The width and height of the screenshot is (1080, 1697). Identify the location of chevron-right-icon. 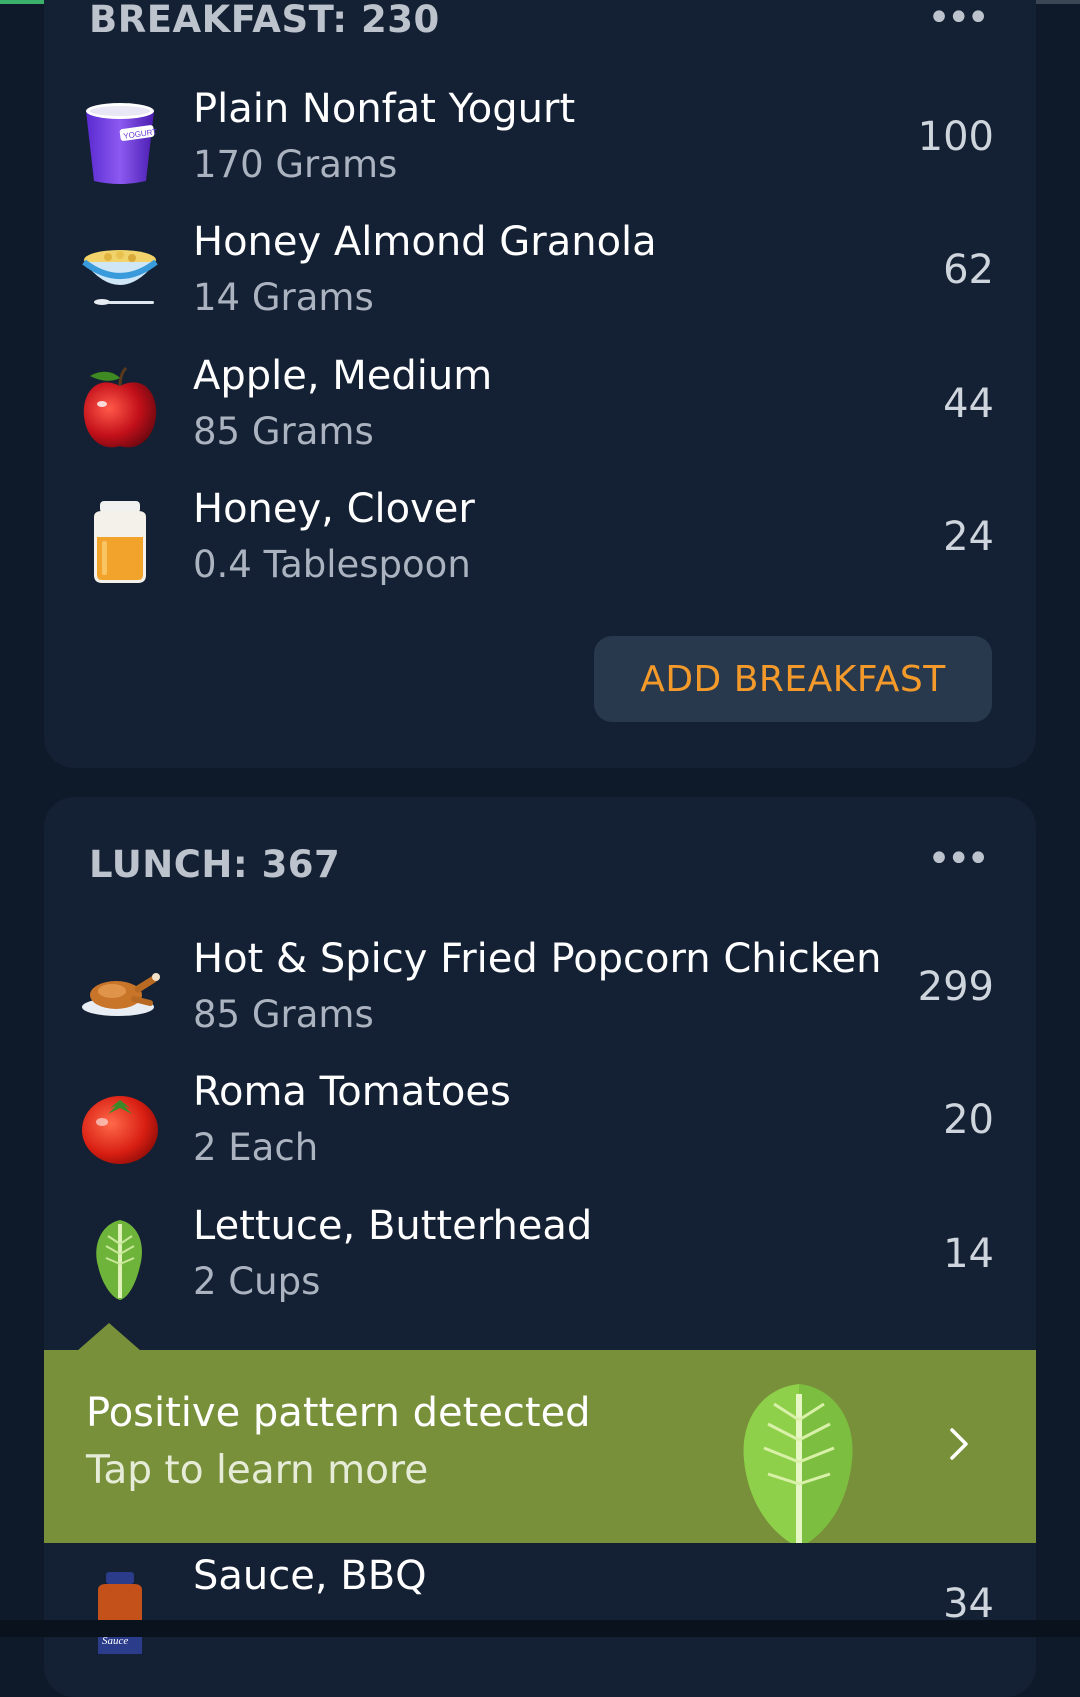
(959, 1444).